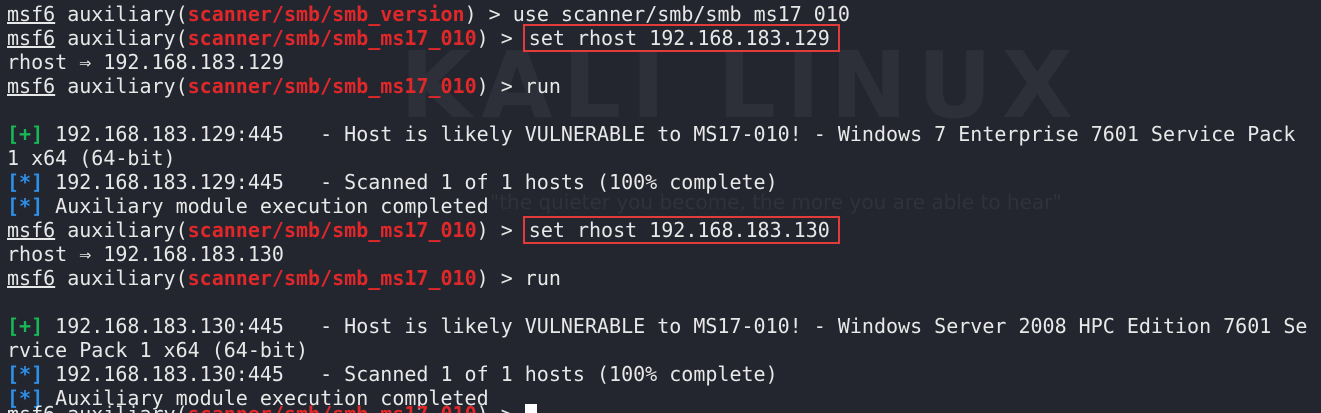 The image size is (1321, 413). What do you see at coordinates (530, 408) in the screenshot?
I see `cursor-block` at bounding box center [530, 408].